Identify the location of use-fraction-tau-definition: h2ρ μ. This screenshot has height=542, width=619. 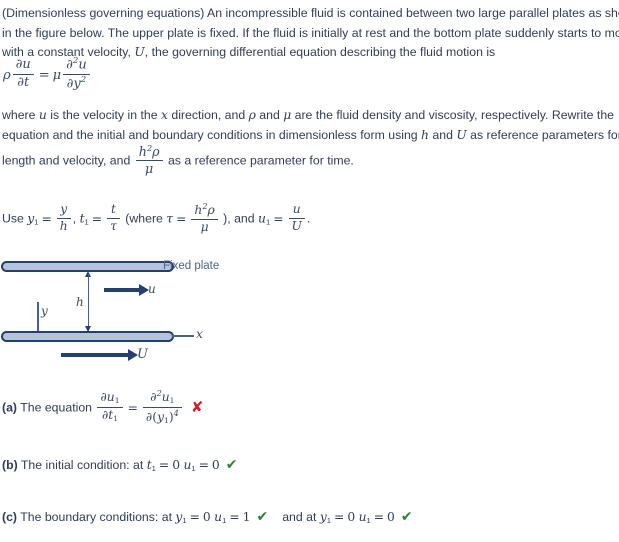
(204, 218).